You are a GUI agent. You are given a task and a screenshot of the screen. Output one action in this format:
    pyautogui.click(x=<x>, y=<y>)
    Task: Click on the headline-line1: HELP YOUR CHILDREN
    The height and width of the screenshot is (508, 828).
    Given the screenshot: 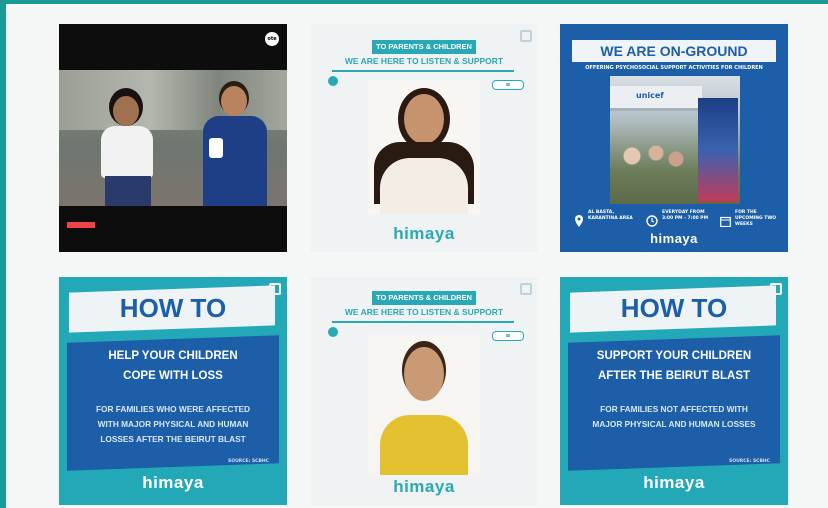 What is the action you would take?
    pyautogui.click(x=173, y=356)
    